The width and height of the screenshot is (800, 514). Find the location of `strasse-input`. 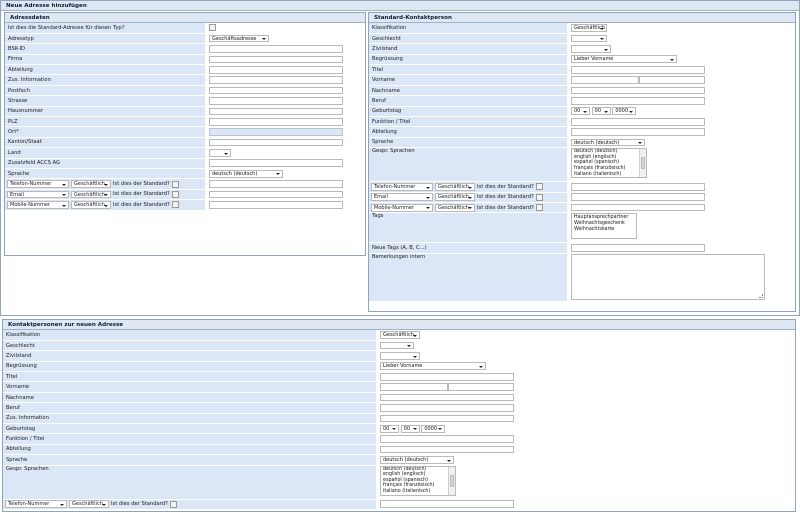

strasse-input is located at coordinates (276, 101).